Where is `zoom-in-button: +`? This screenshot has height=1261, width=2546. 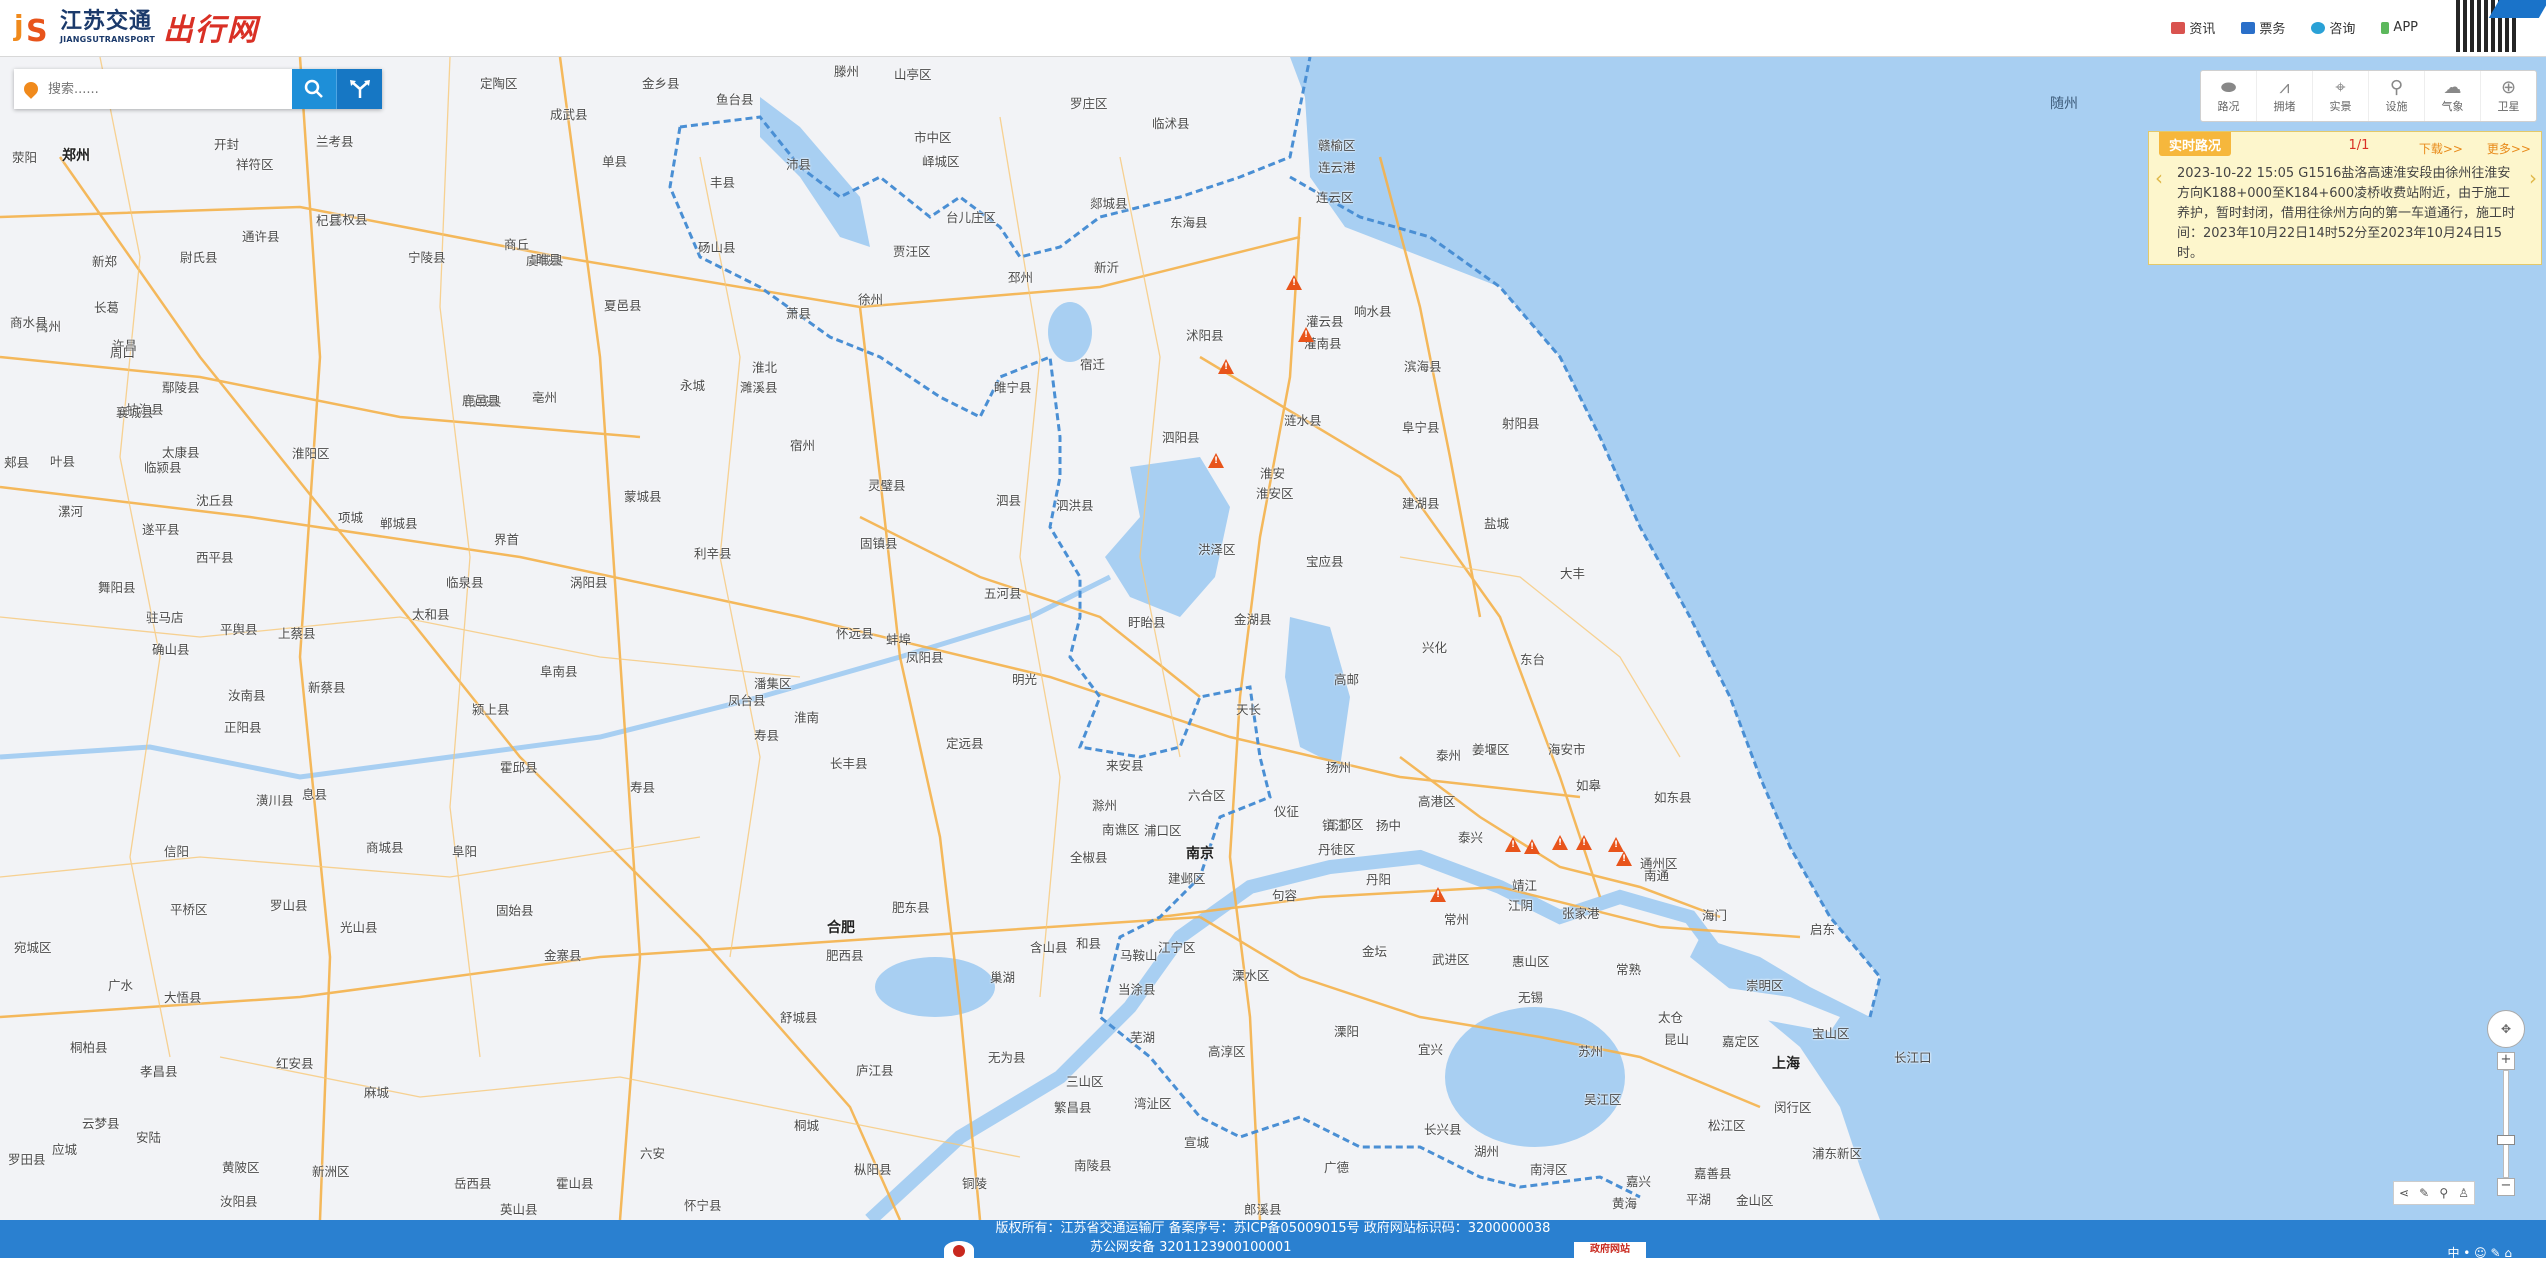 zoom-in-button: + is located at coordinates (2506, 1061).